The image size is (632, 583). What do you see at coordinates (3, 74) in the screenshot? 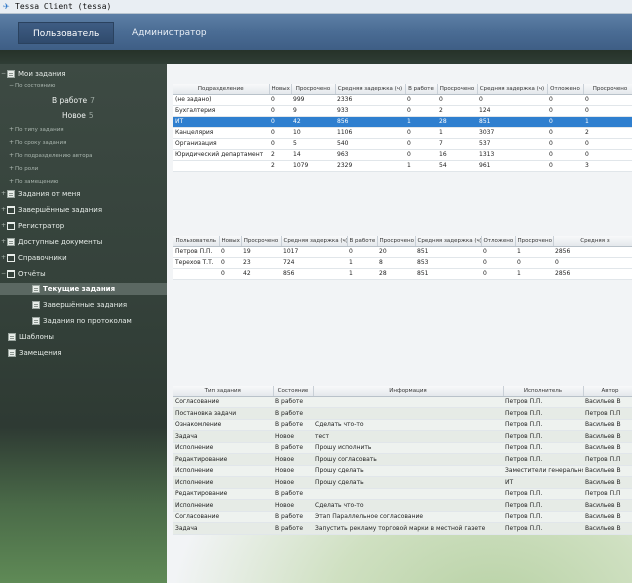
I see `expand-icon: −` at bounding box center [3, 74].